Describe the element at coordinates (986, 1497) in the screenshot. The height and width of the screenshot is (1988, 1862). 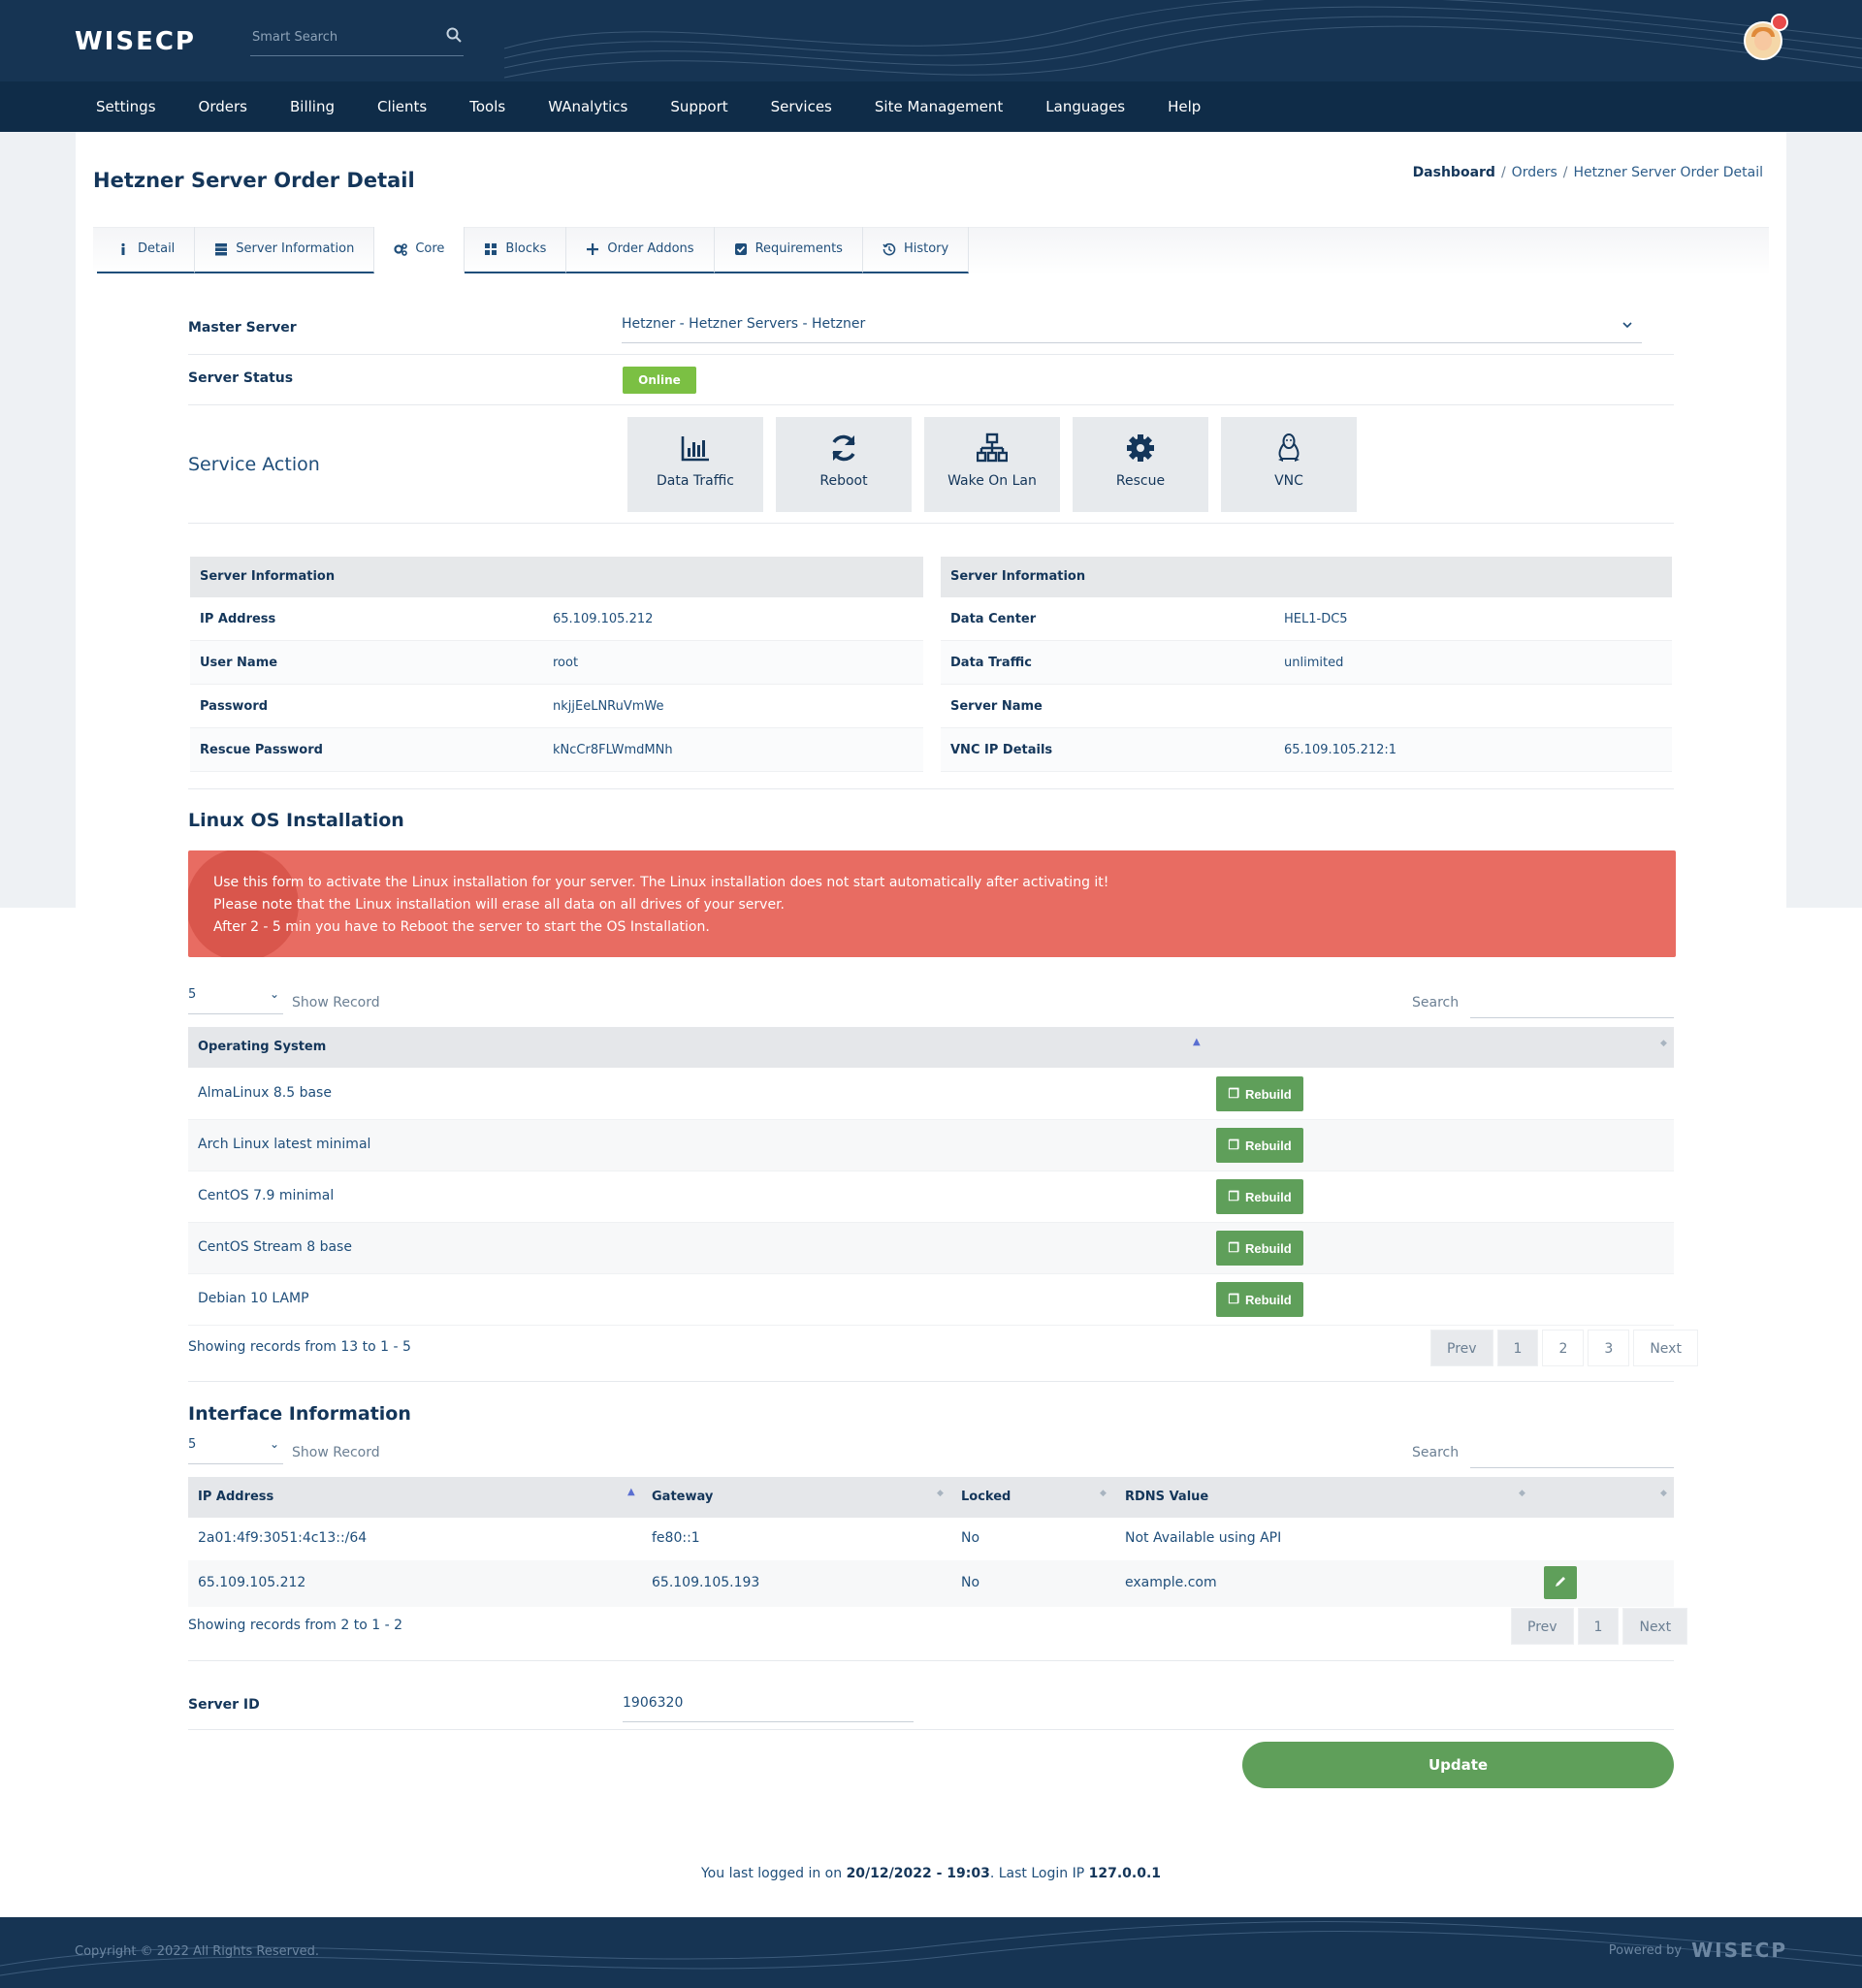
I see `locked-column: Locked` at that location.